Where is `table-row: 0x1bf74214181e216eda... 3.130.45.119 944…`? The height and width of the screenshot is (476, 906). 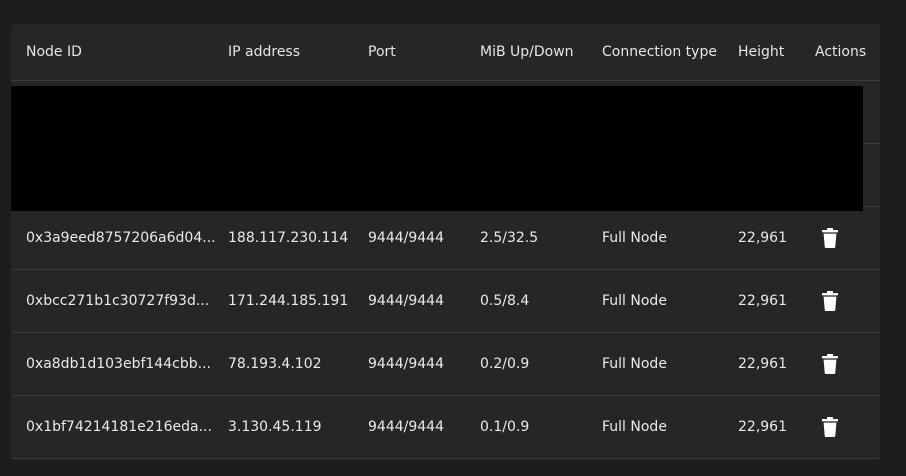
table-row: 0x1bf74214181e216eda... 3.130.45.119 944… is located at coordinates (445, 427).